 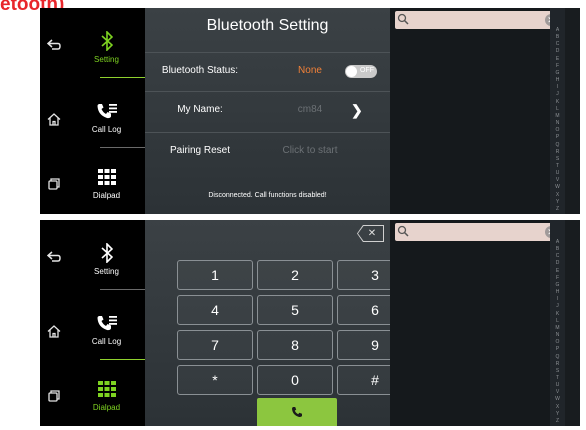 What do you see at coordinates (295, 345) in the screenshot?
I see `key-8: 8` at bounding box center [295, 345].